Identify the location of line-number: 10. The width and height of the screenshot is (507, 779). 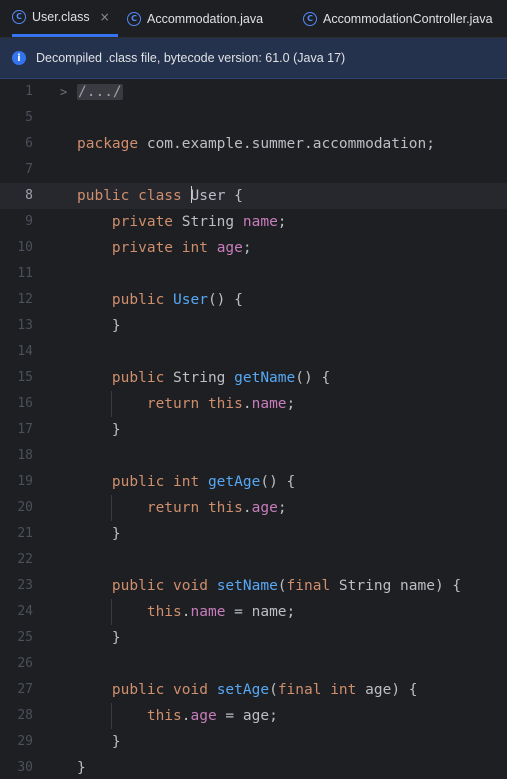
(16, 248).